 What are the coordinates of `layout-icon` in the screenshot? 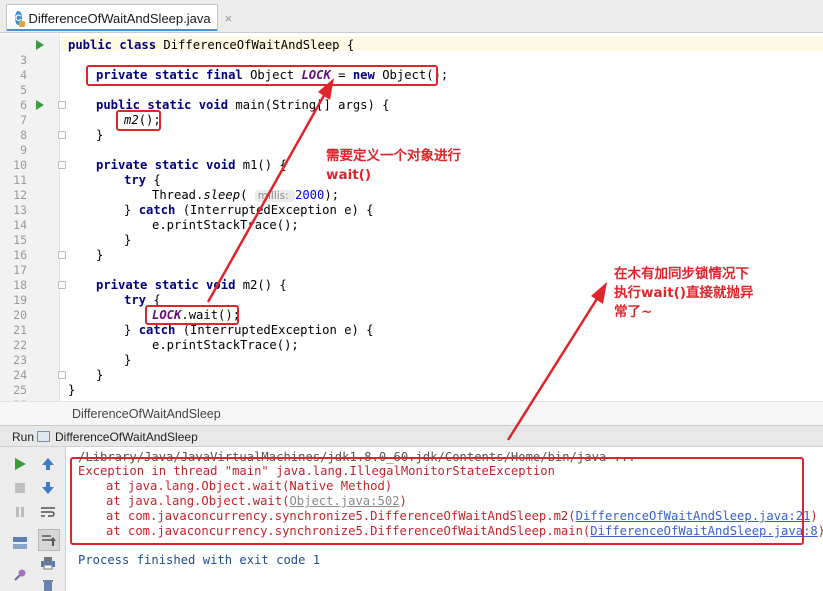 It's located at (20, 543).